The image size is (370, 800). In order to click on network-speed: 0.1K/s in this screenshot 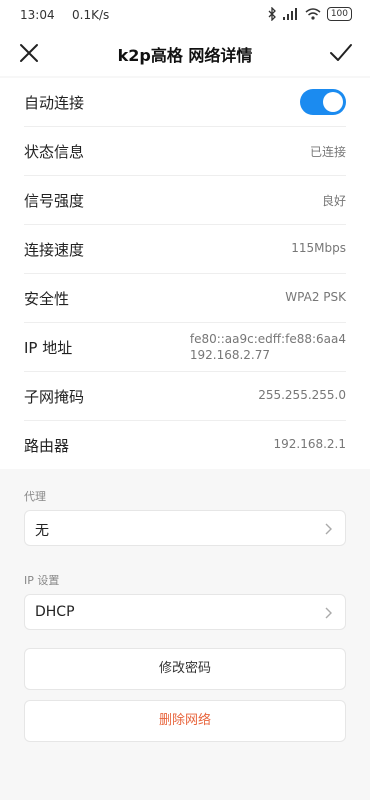, I will do `click(91, 15)`.